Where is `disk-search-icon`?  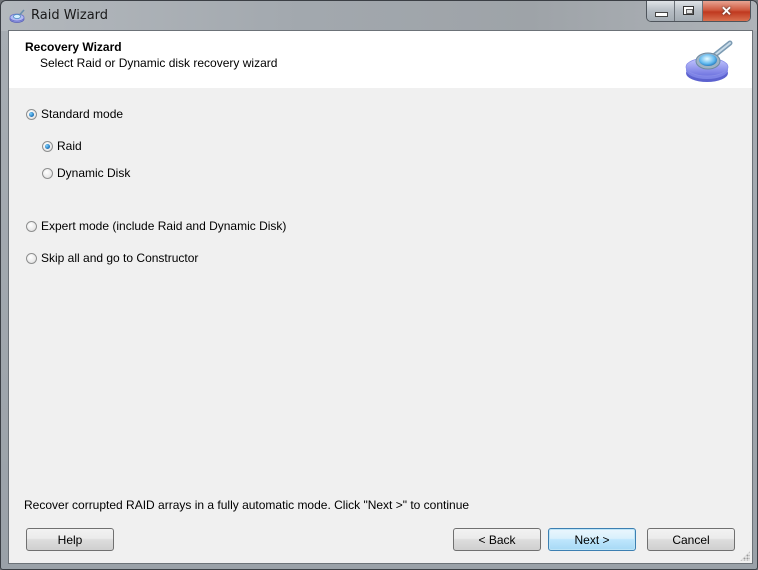 disk-search-icon is located at coordinates (17, 16).